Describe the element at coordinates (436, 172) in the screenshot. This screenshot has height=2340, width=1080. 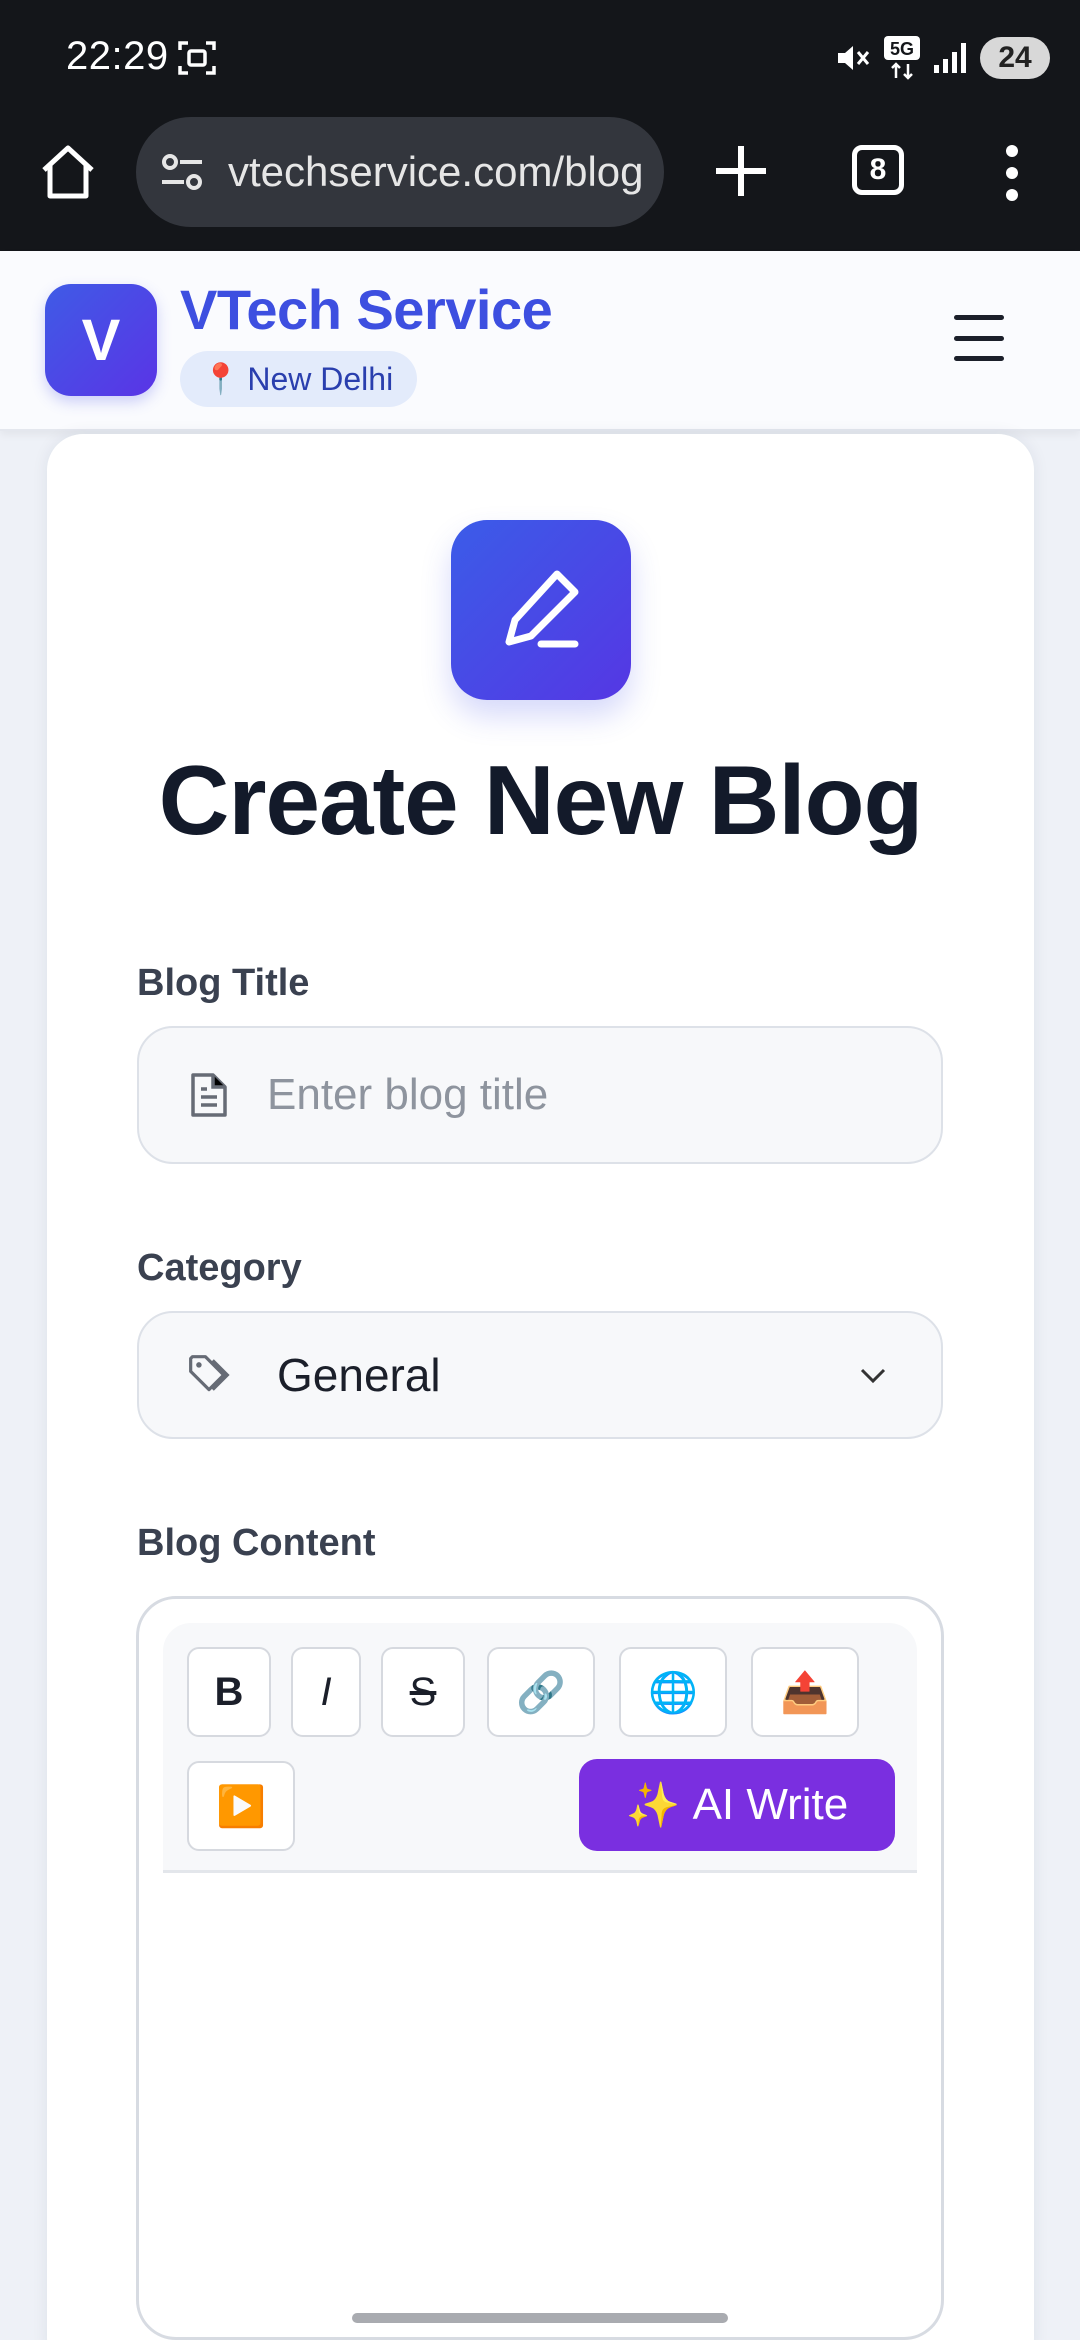
I see `url-text: vtechservice.com/blog` at that location.